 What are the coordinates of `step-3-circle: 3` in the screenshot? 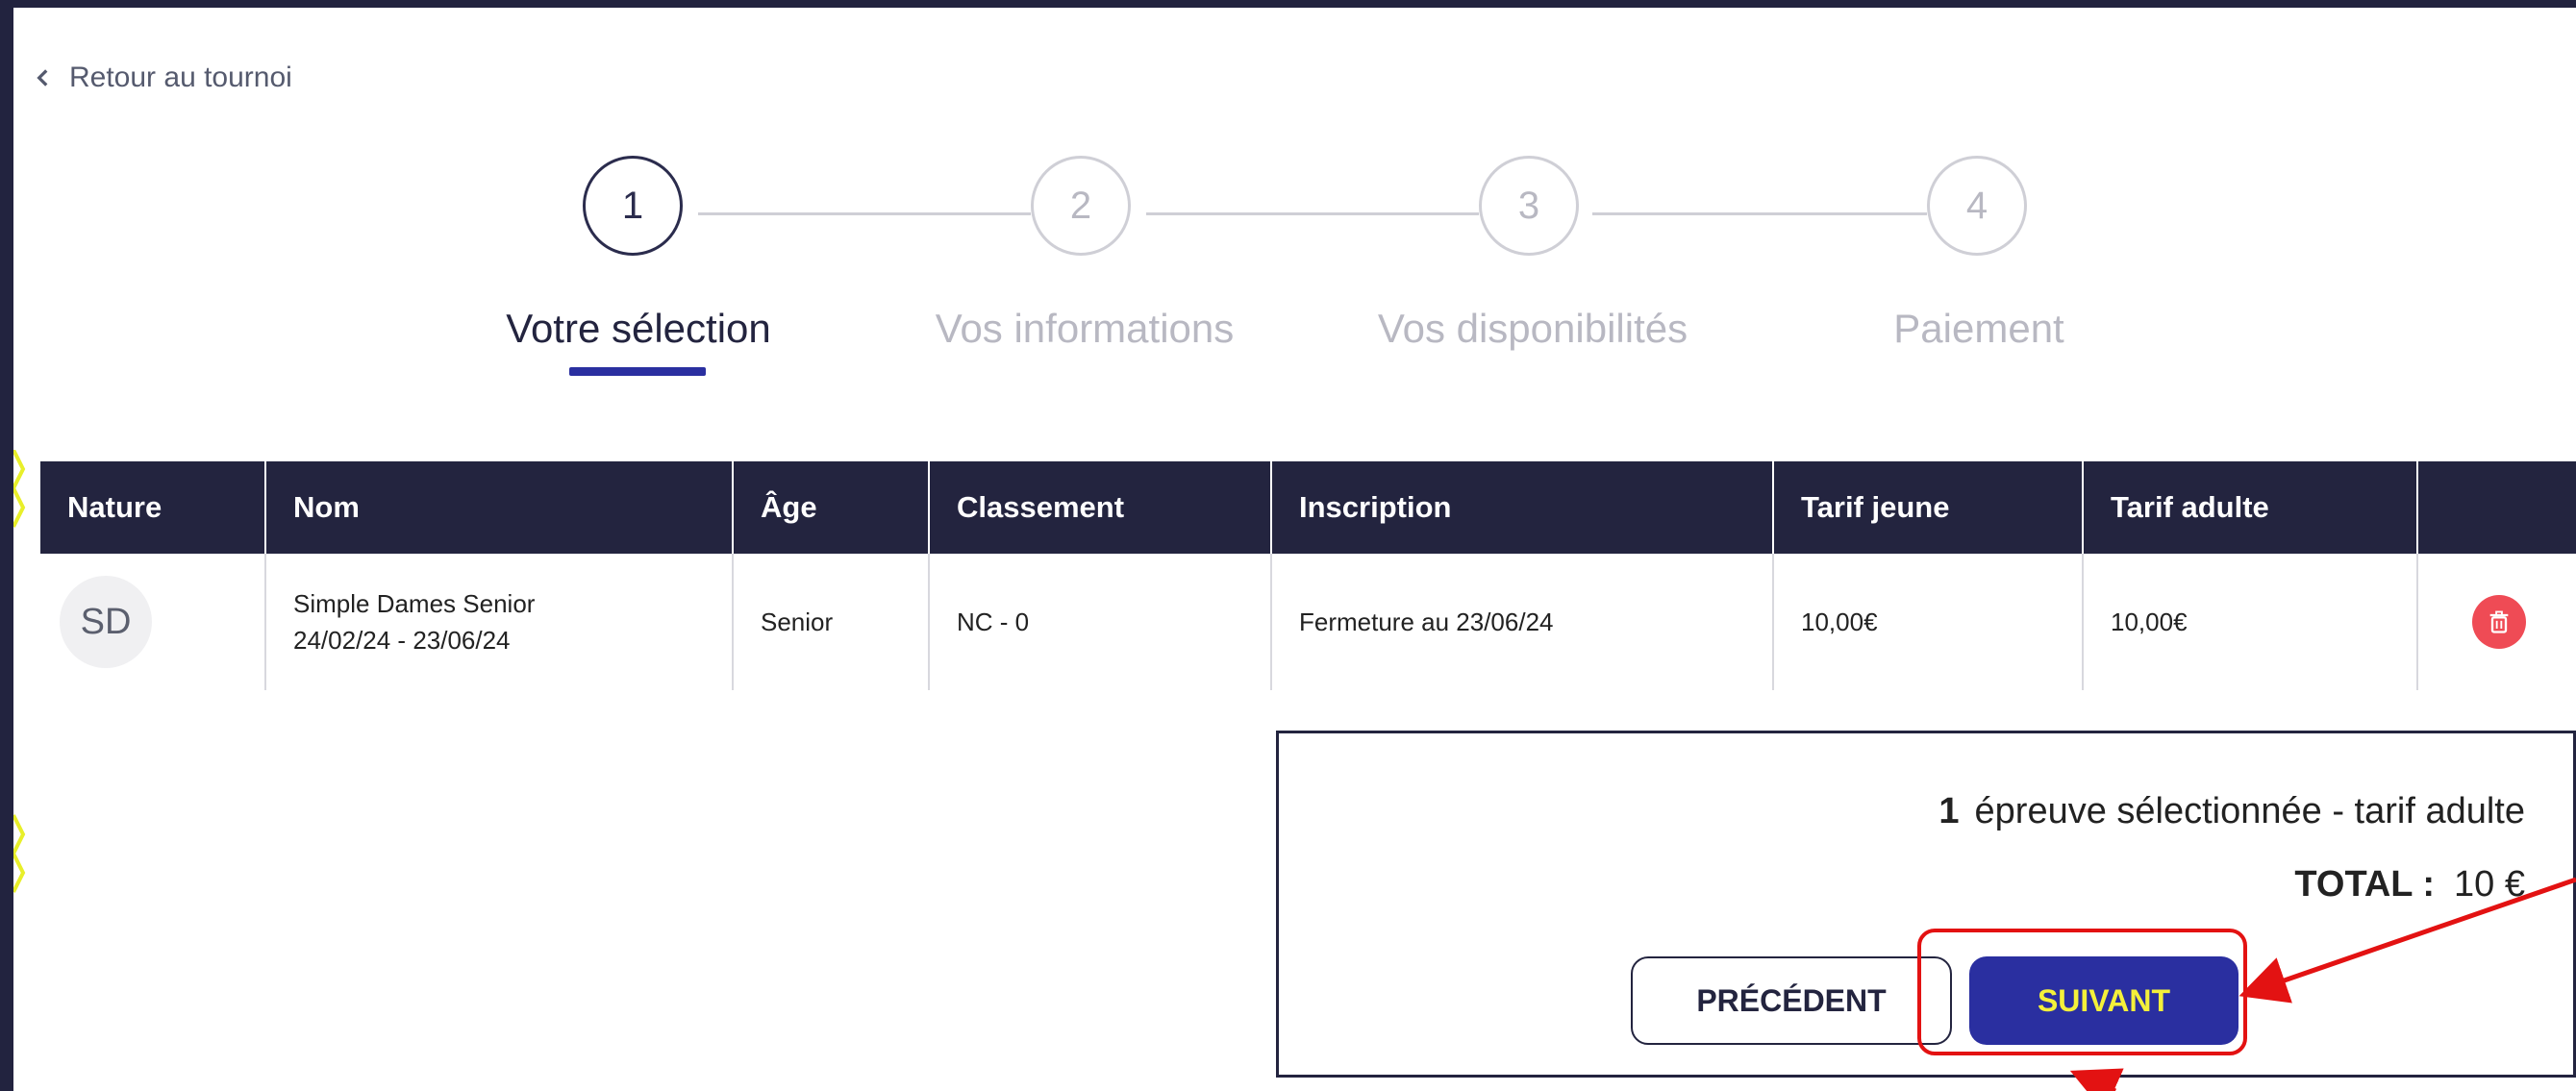 It's located at (1529, 206).